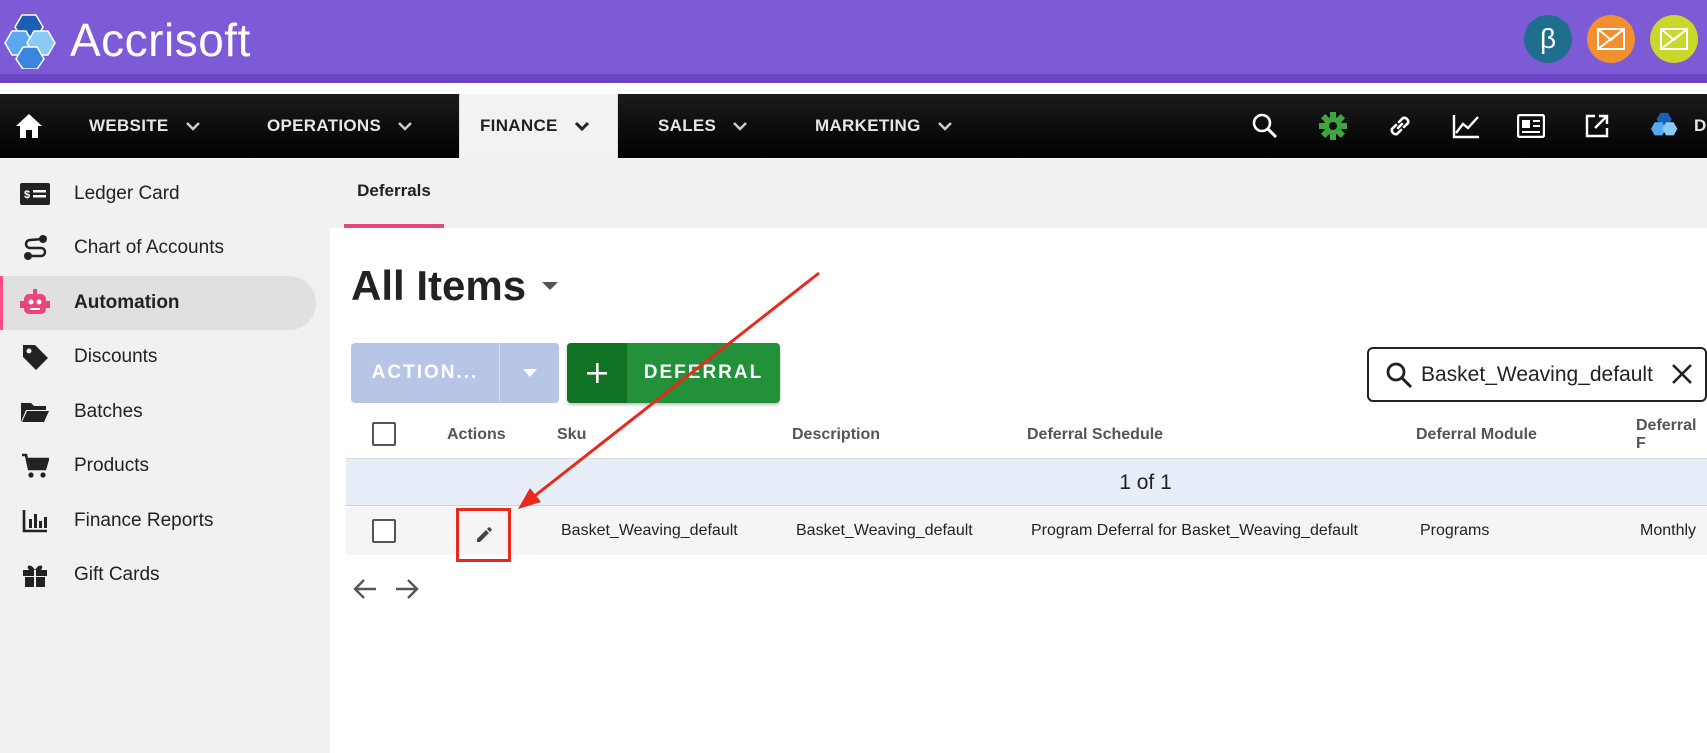  I want to click on sidebar-item-label: Products, so click(111, 465).